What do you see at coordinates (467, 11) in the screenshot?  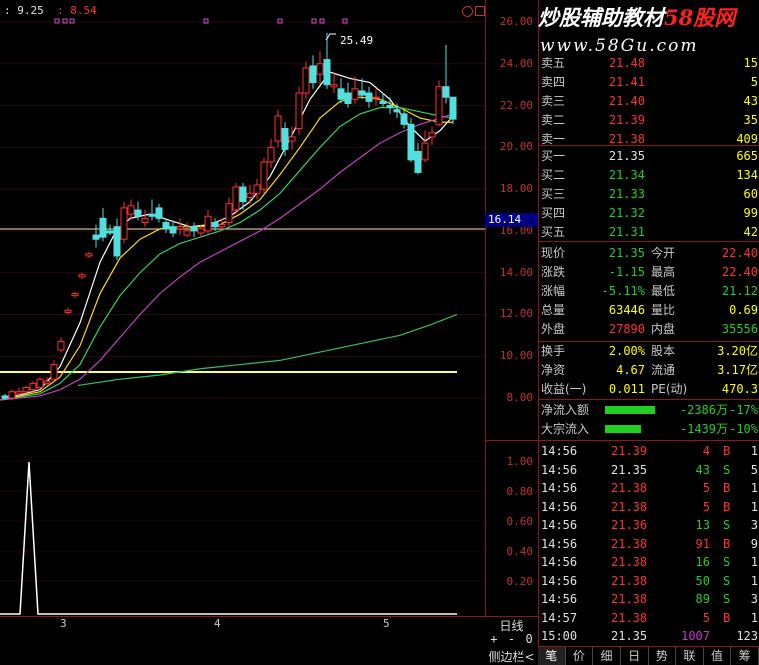 I see `close-icon` at bounding box center [467, 11].